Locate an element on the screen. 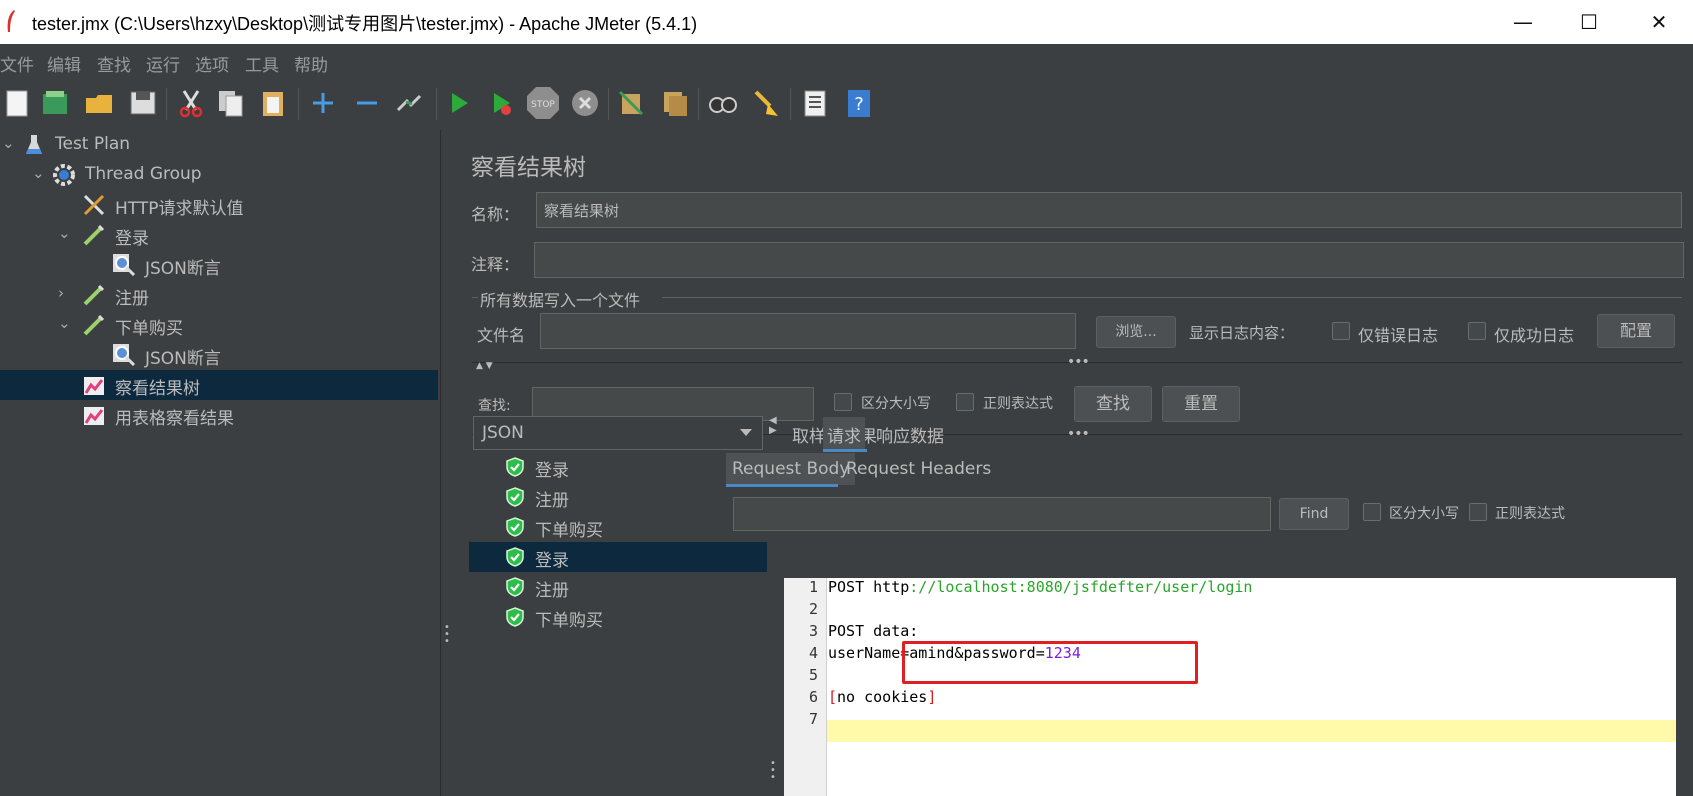 This screenshot has width=1693, height=796. close-button: ✕ is located at coordinates (1659, 22).